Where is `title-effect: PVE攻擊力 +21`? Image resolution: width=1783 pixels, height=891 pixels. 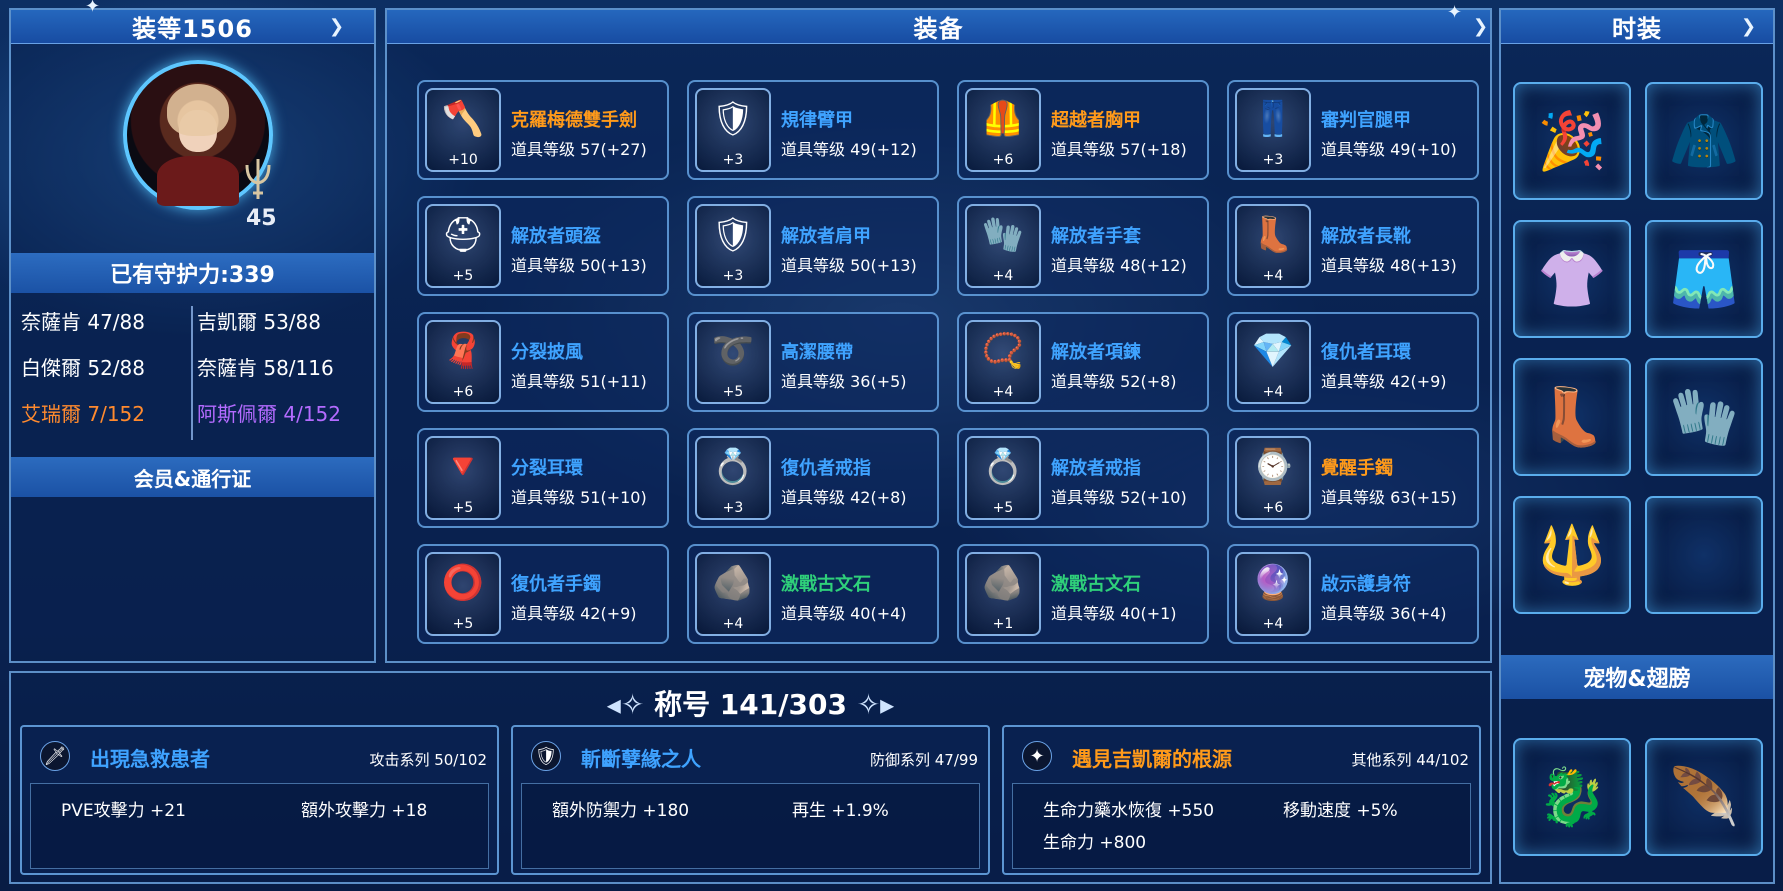
title-effect: PVE攻擊力 +21 is located at coordinates (123, 811).